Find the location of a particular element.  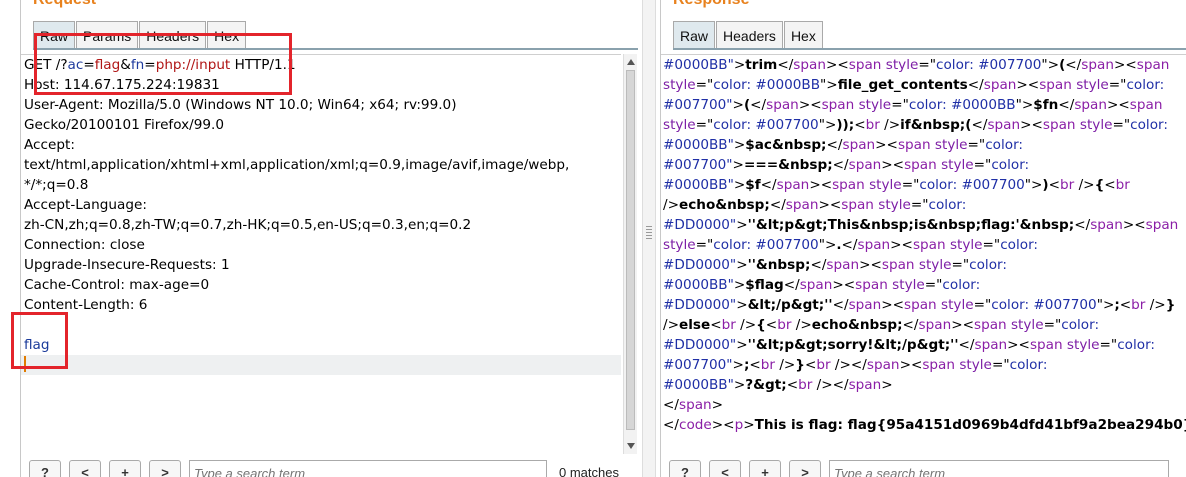

response-title: Response is located at coordinates (711, 4).